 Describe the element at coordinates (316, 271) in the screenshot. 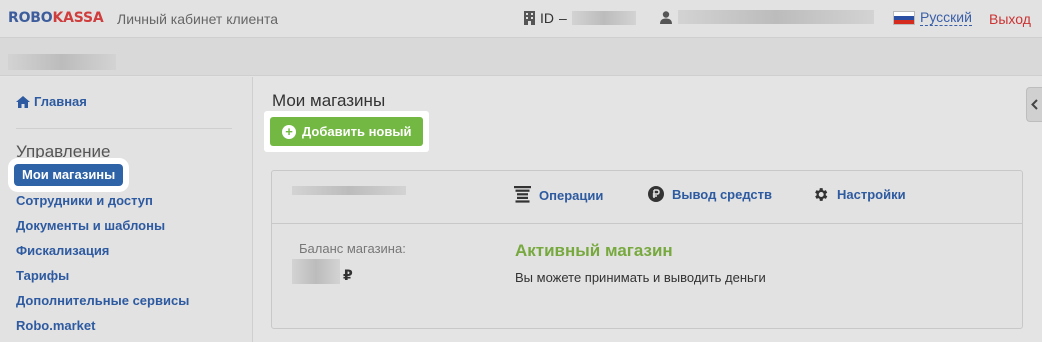

I see `balance-amount-redacted` at that location.